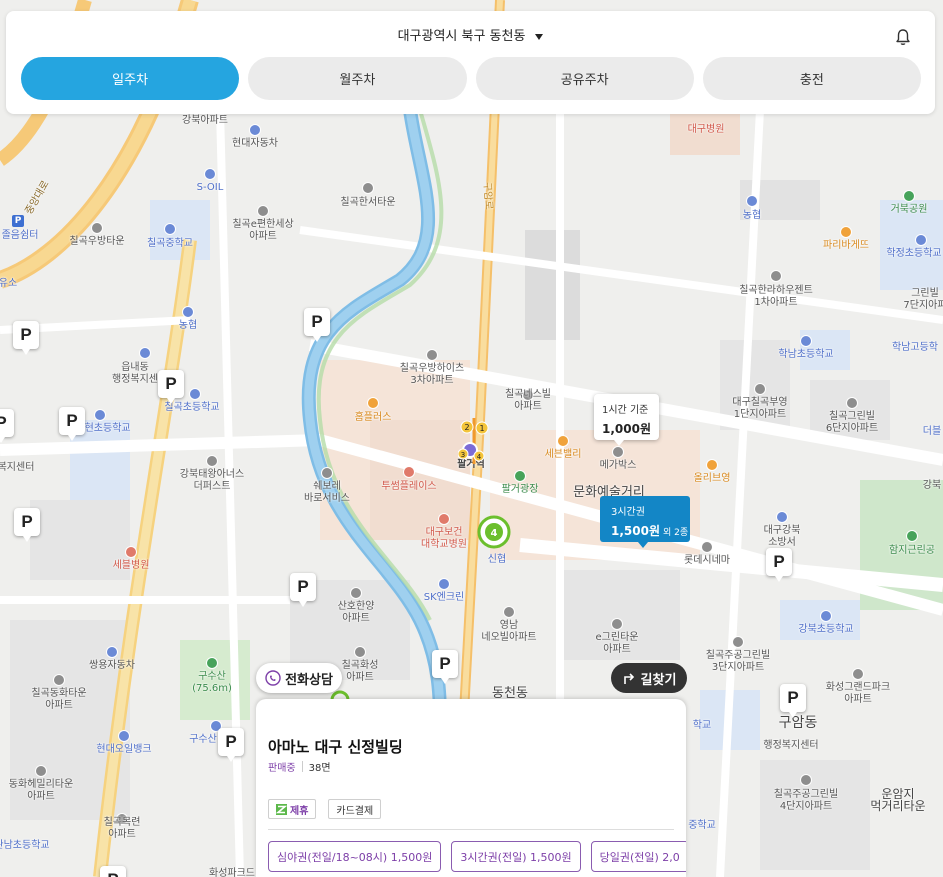 The width and height of the screenshot is (943, 877). I want to click on map-label: 거북공원, so click(909, 209).